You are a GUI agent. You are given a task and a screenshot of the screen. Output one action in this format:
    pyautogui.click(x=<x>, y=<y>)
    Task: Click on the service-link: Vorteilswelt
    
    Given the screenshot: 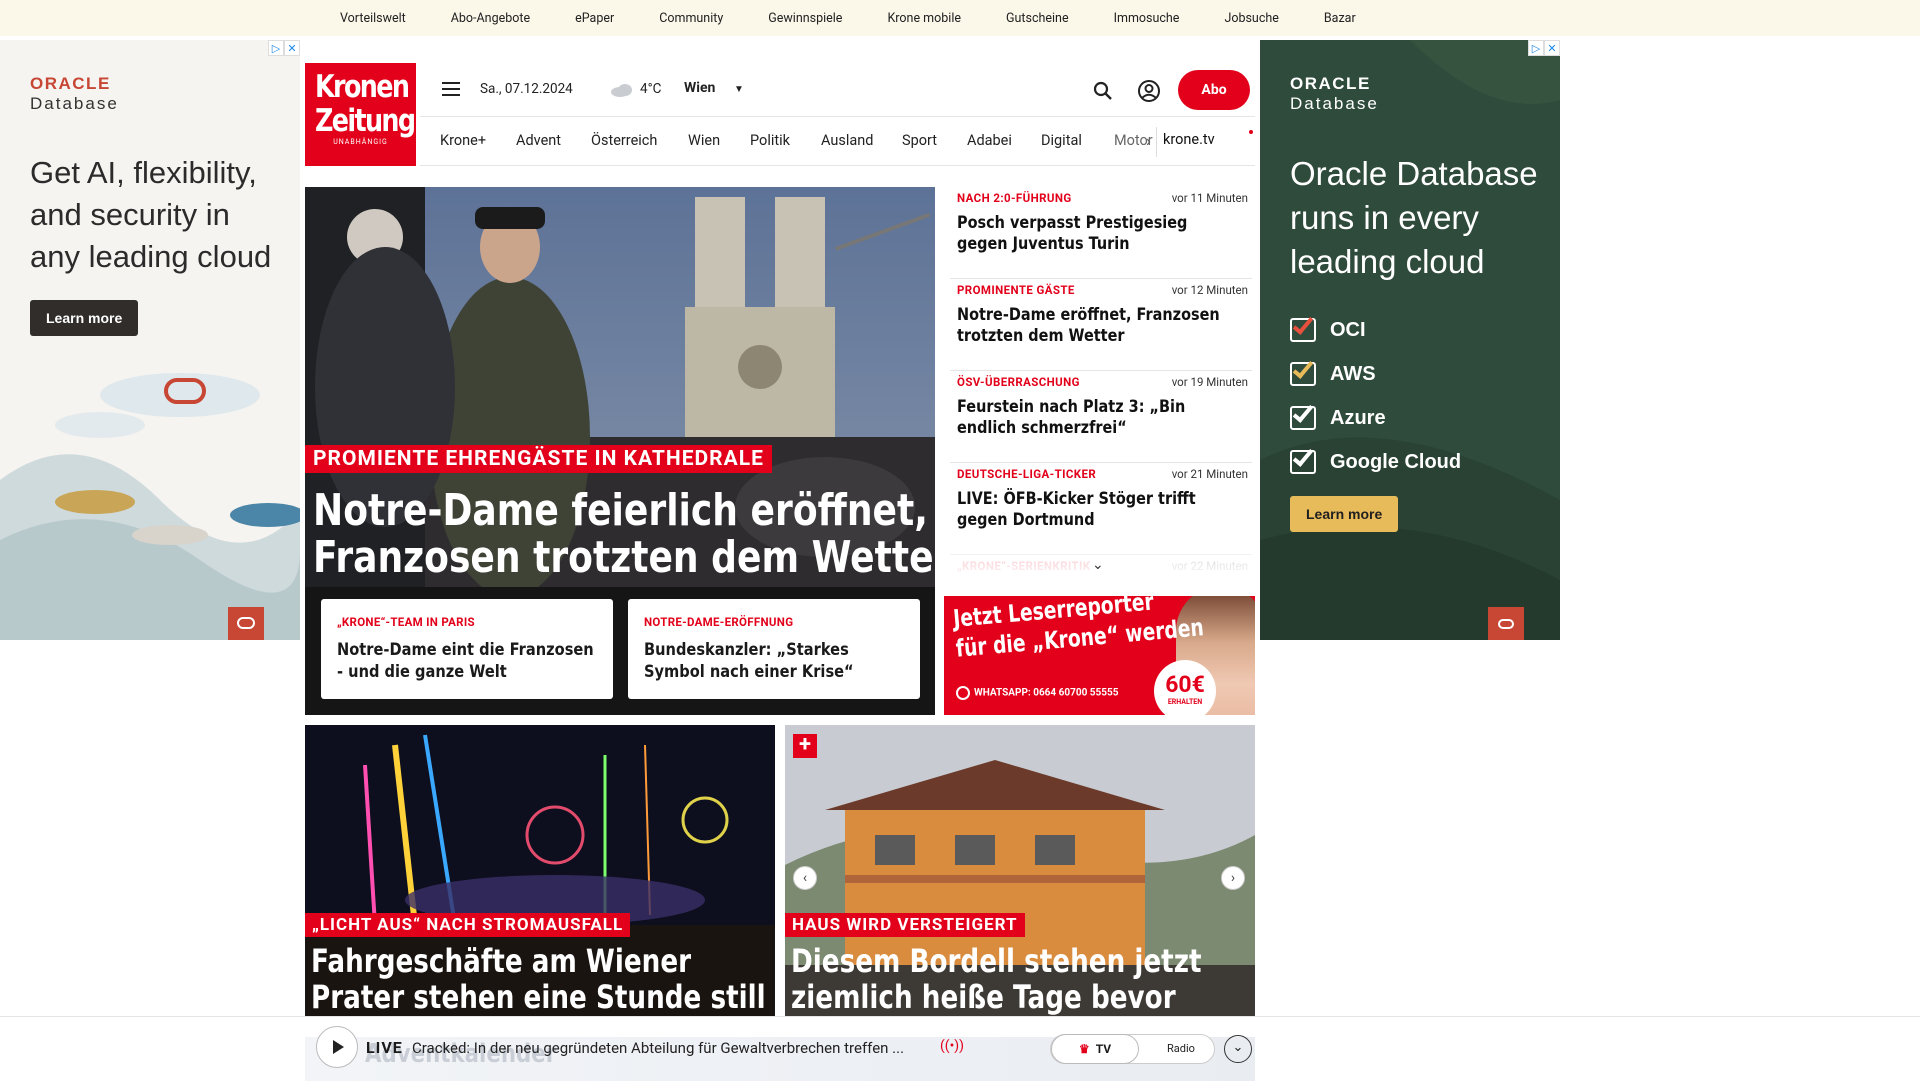 What is the action you would take?
    pyautogui.click(x=373, y=18)
    